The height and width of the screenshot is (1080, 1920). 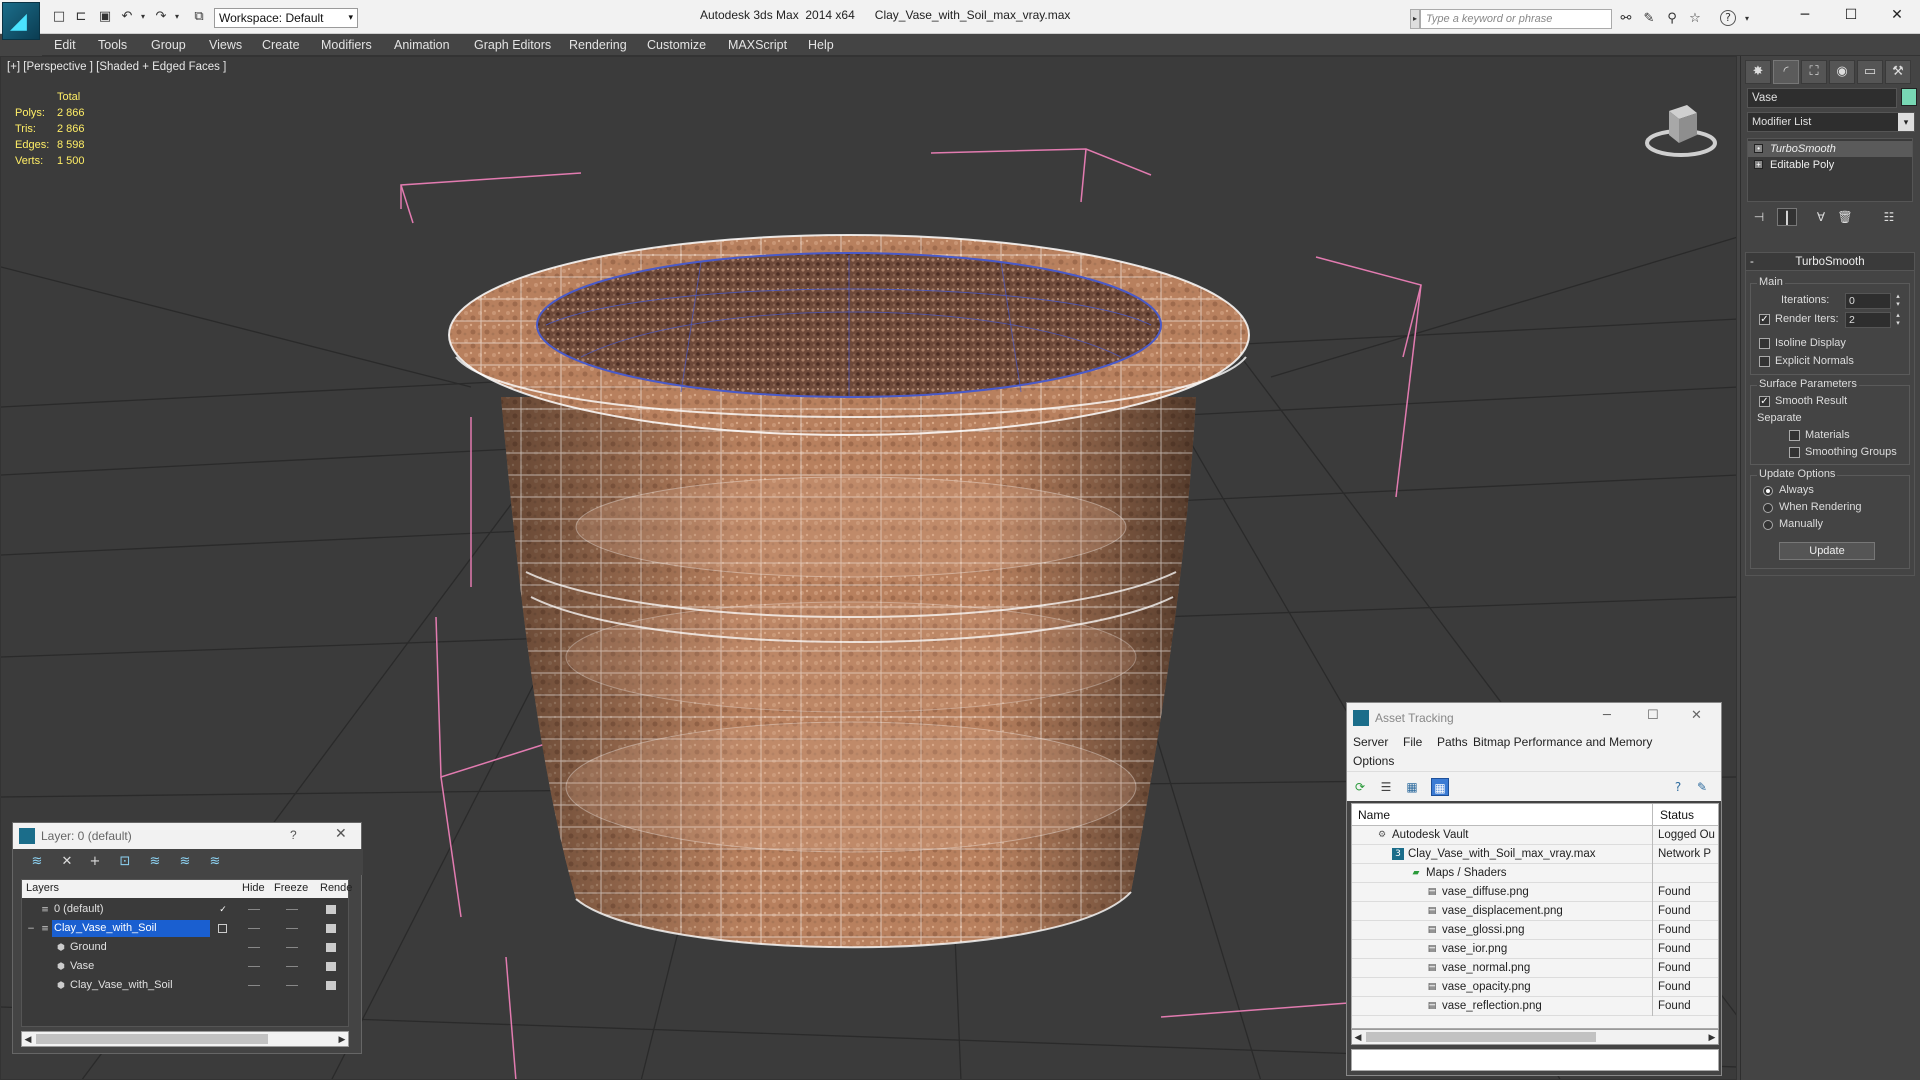 What do you see at coordinates (1794, 452) in the screenshot?
I see `smoothing-groups-checkbox` at bounding box center [1794, 452].